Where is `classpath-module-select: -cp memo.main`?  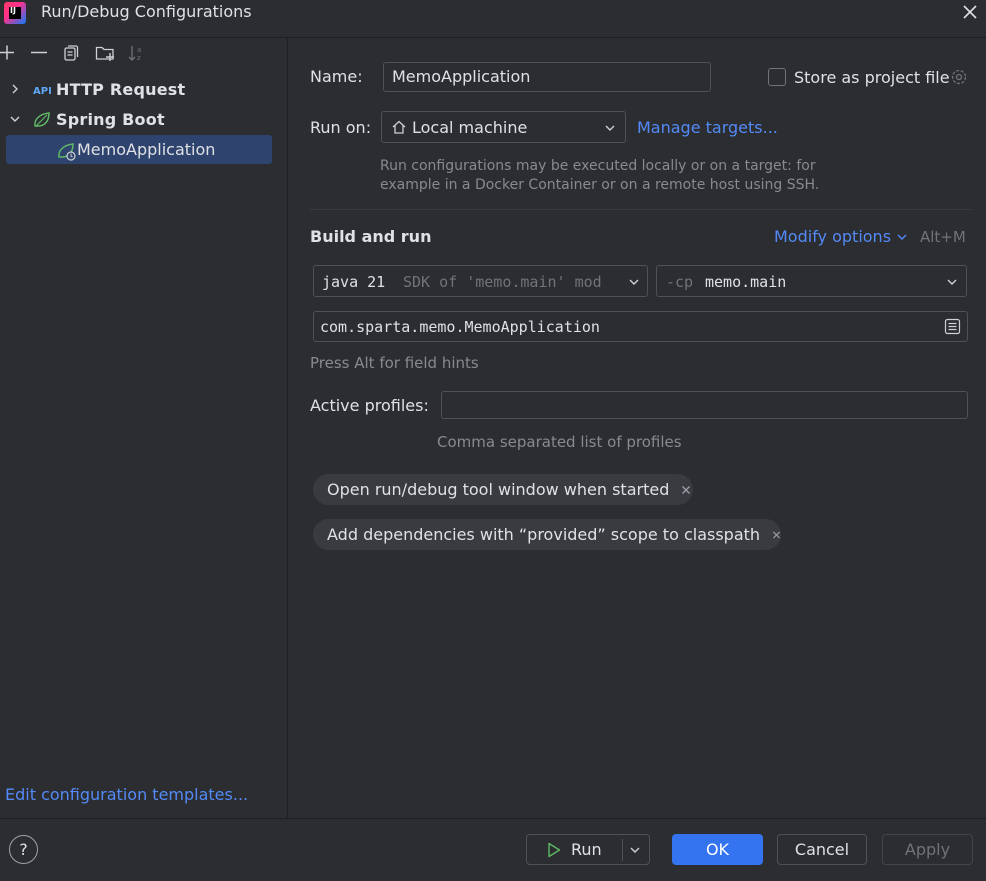
classpath-module-select: -cp memo.main is located at coordinates (811, 281).